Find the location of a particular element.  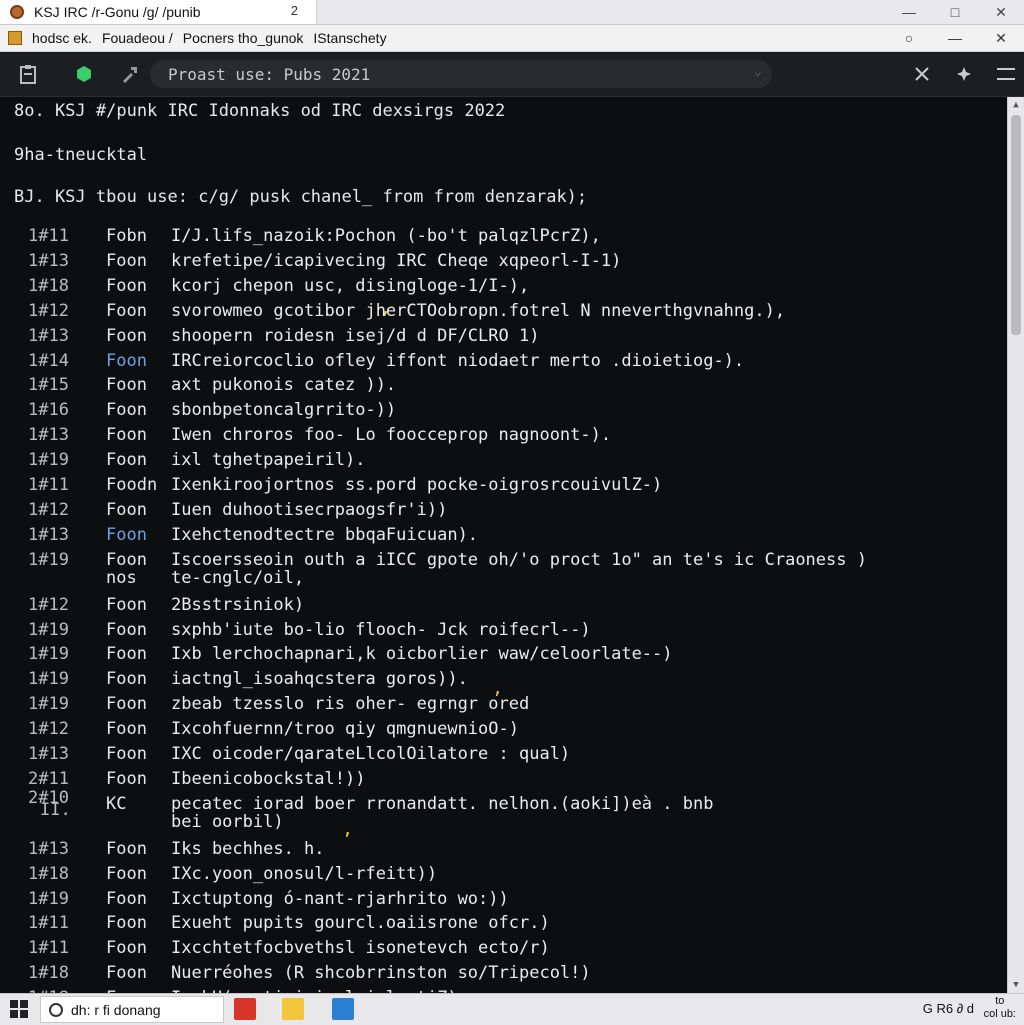

chevron-down-icon: ⌄ is located at coordinates (758, 71).